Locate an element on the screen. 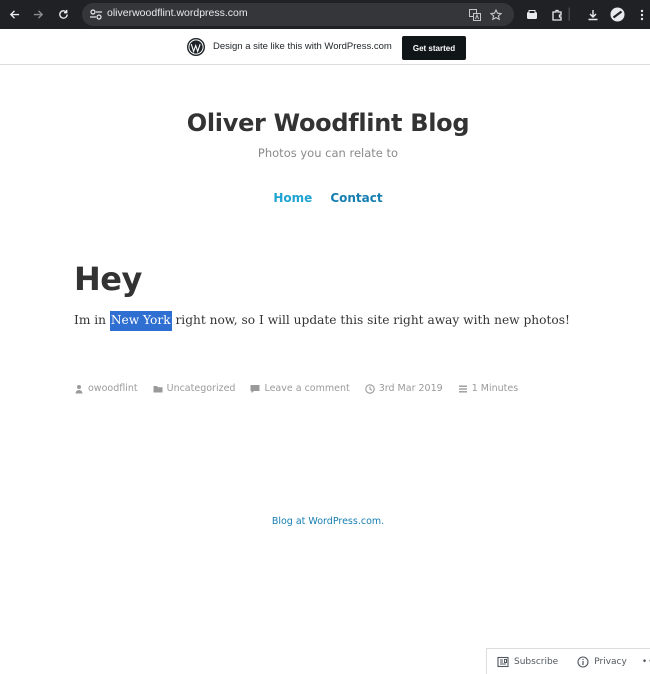  back-button is located at coordinates (14, 14).